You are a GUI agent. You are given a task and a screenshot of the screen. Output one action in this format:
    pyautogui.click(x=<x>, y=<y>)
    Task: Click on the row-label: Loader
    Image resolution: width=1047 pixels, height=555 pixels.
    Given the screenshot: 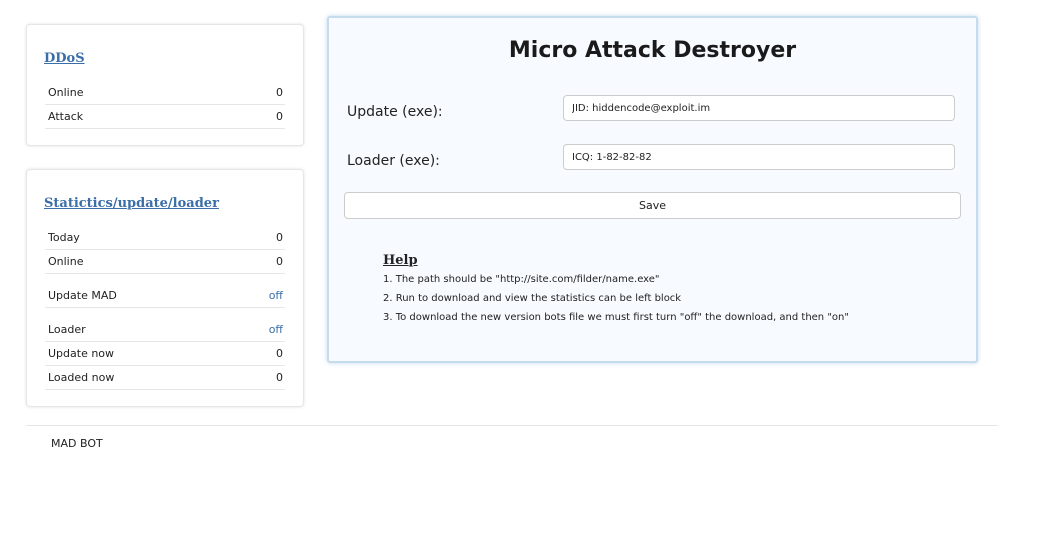 What is the action you would take?
    pyautogui.click(x=67, y=329)
    